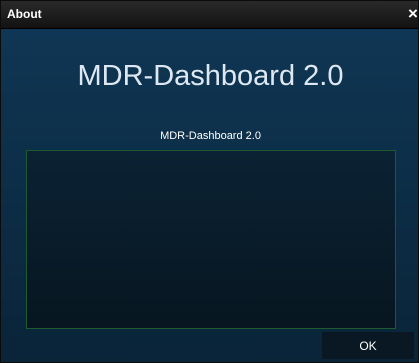 The image size is (419, 363). Describe the element at coordinates (24, 14) in the screenshot. I see `dialog-title: About` at that location.